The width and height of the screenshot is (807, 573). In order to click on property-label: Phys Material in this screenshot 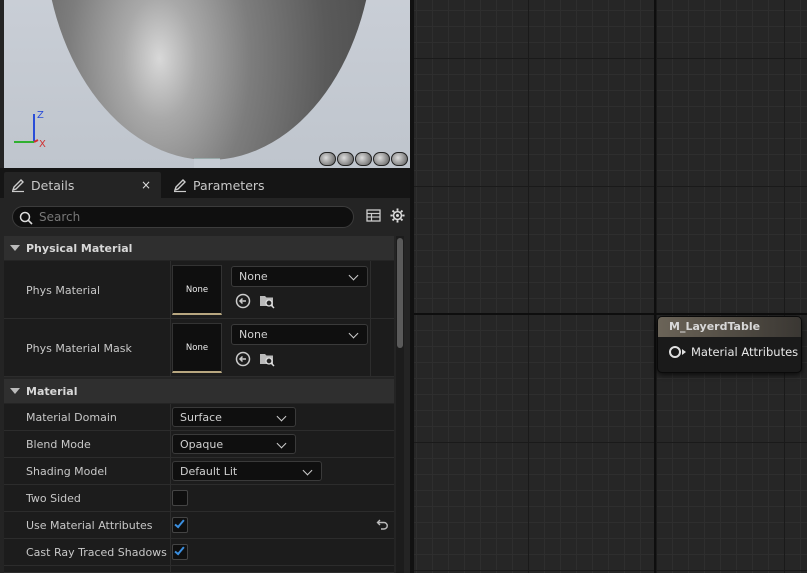, I will do `click(63, 290)`.